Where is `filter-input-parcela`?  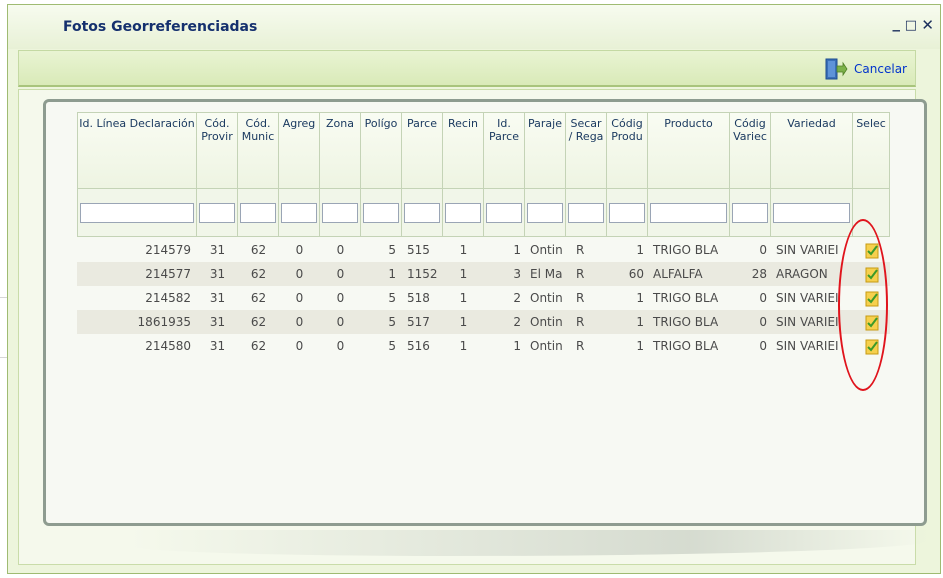
filter-input-parcela is located at coordinates (422, 213).